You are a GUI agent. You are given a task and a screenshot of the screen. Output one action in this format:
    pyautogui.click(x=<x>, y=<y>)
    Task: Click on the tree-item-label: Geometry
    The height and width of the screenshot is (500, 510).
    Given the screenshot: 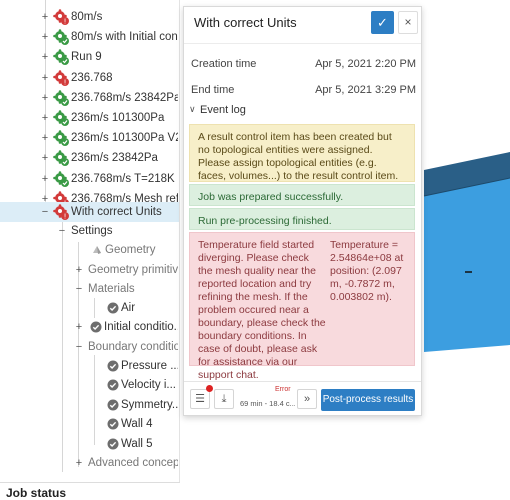 What is the action you would take?
    pyautogui.click(x=130, y=250)
    